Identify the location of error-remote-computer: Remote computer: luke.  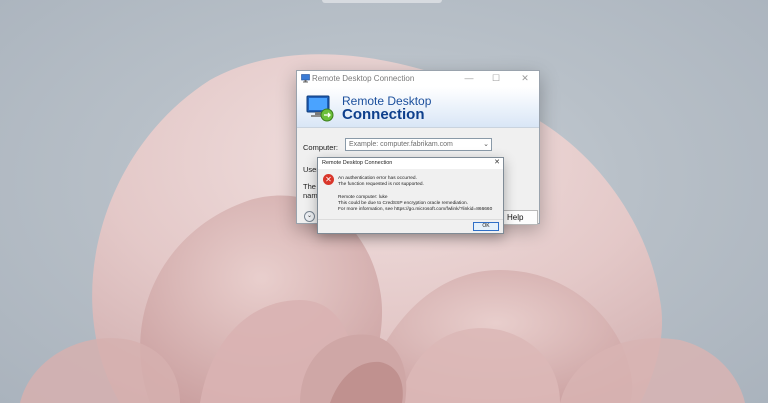
(363, 197).